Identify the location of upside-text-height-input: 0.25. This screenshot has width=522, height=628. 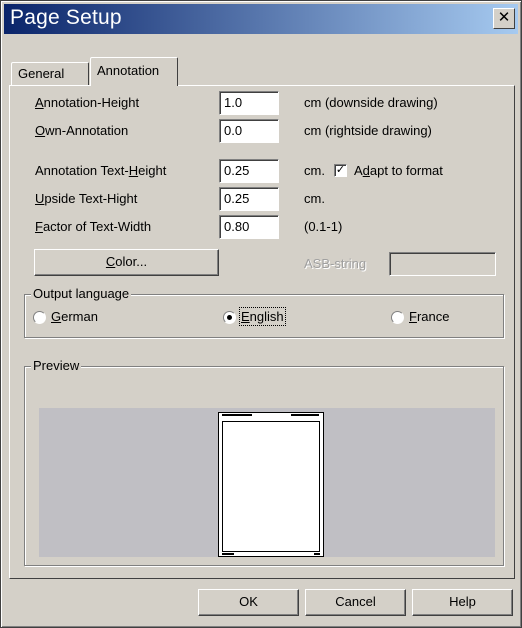
(249, 199).